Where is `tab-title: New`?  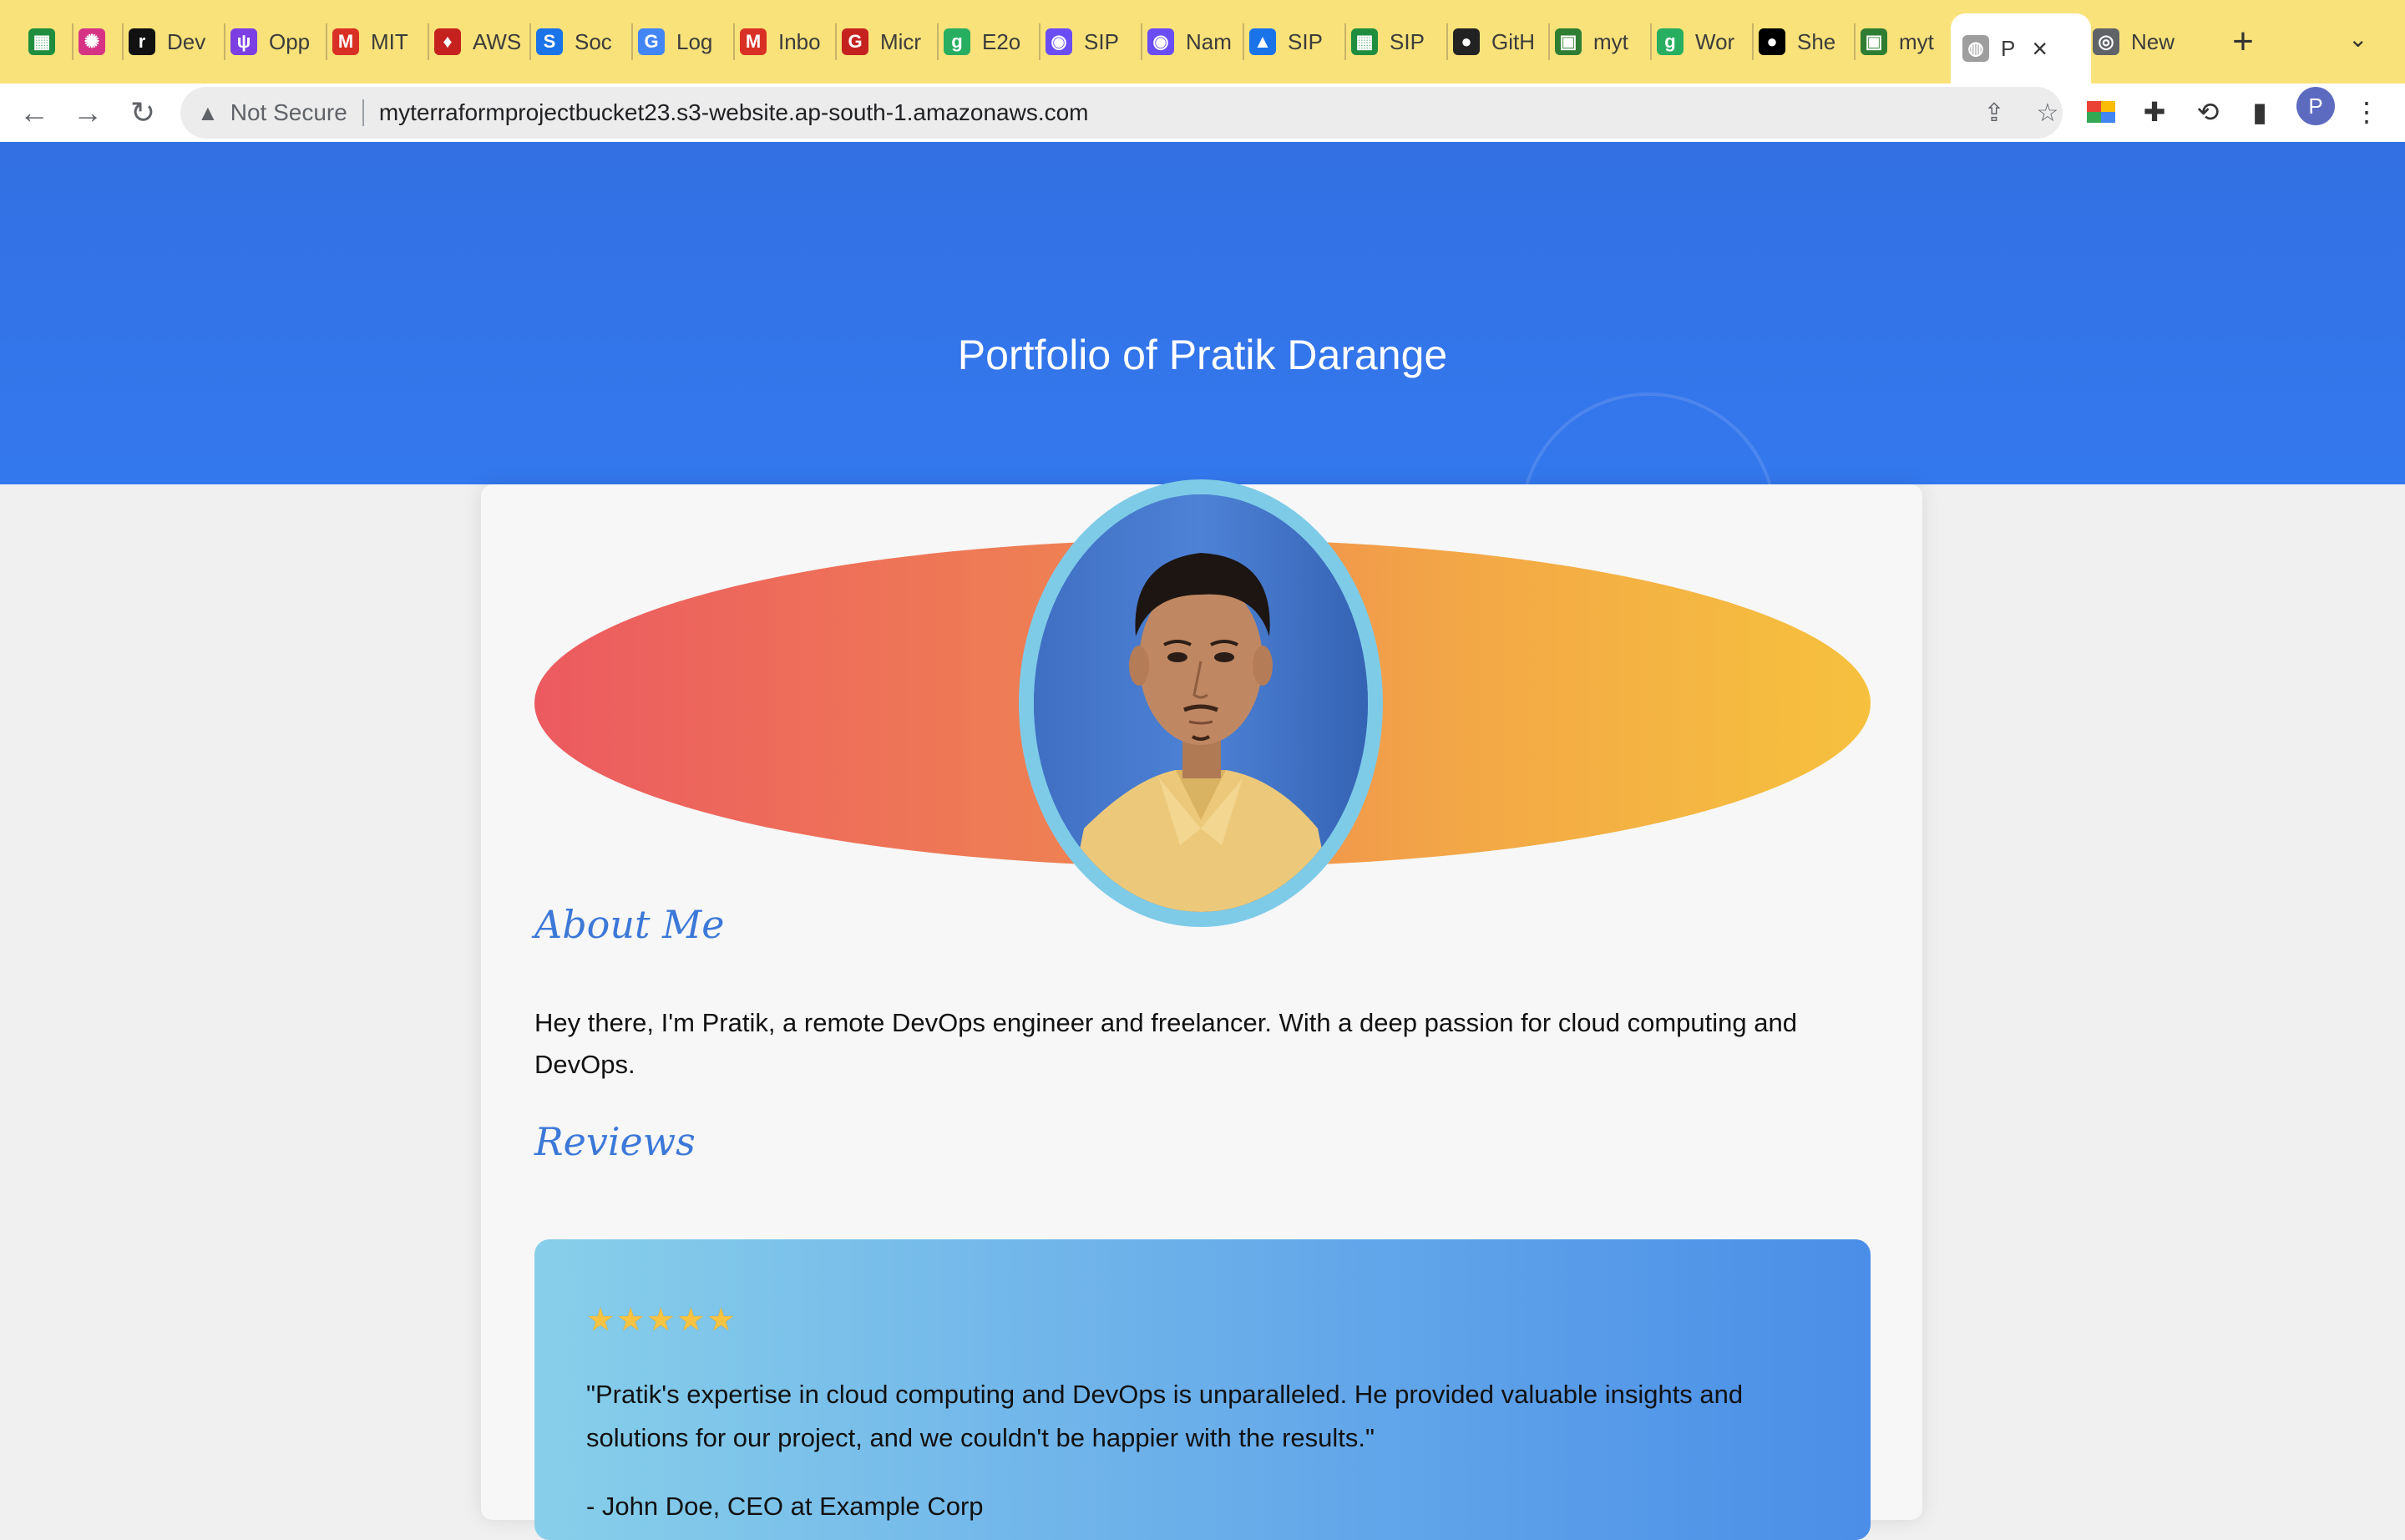
tab-title: New is located at coordinates (2153, 41).